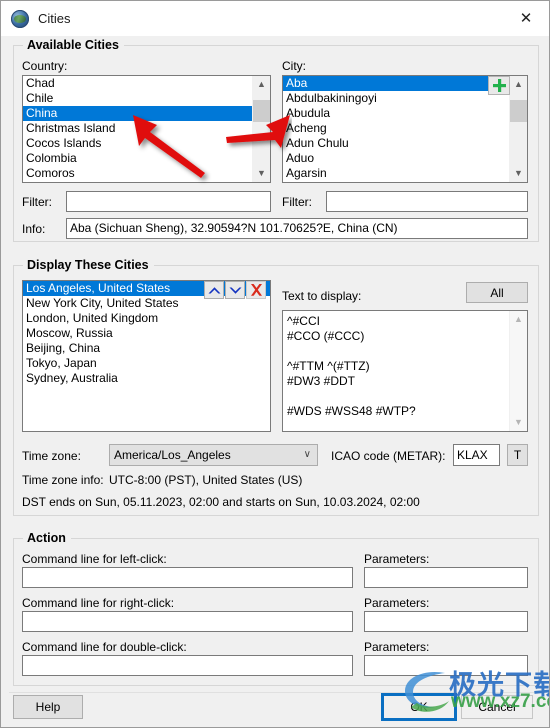 The height and width of the screenshot is (728, 550). Describe the element at coordinates (138, 143) in the screenshot. I see `list-item: Cocos Islands` at that location.